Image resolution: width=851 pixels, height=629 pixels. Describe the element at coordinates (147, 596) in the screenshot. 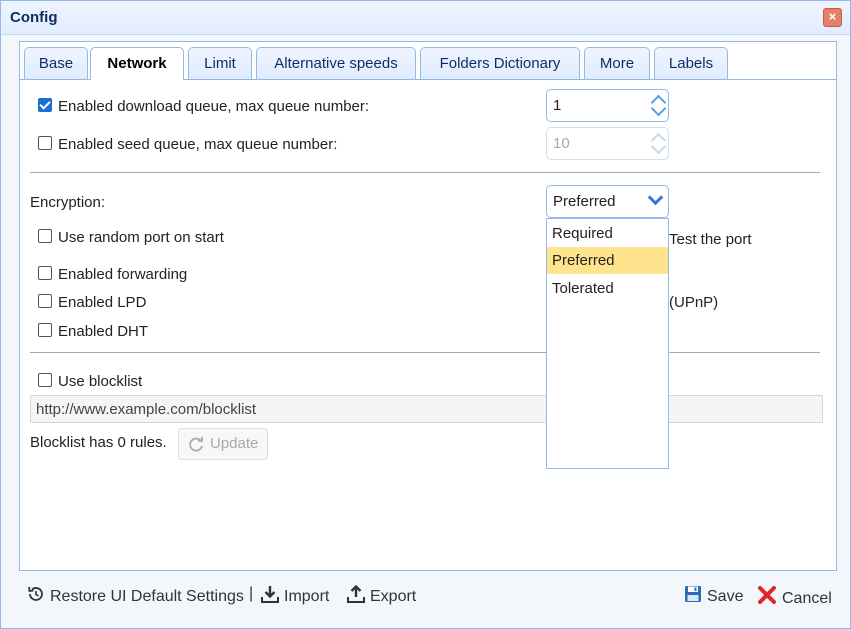

I see `restore-defaults-label: Restore UI Default Settings` at that location.